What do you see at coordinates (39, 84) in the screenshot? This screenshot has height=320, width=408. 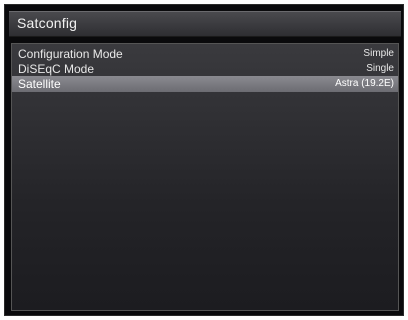 I see `config-row-label: Satellite` at bounding box center [39, 84].